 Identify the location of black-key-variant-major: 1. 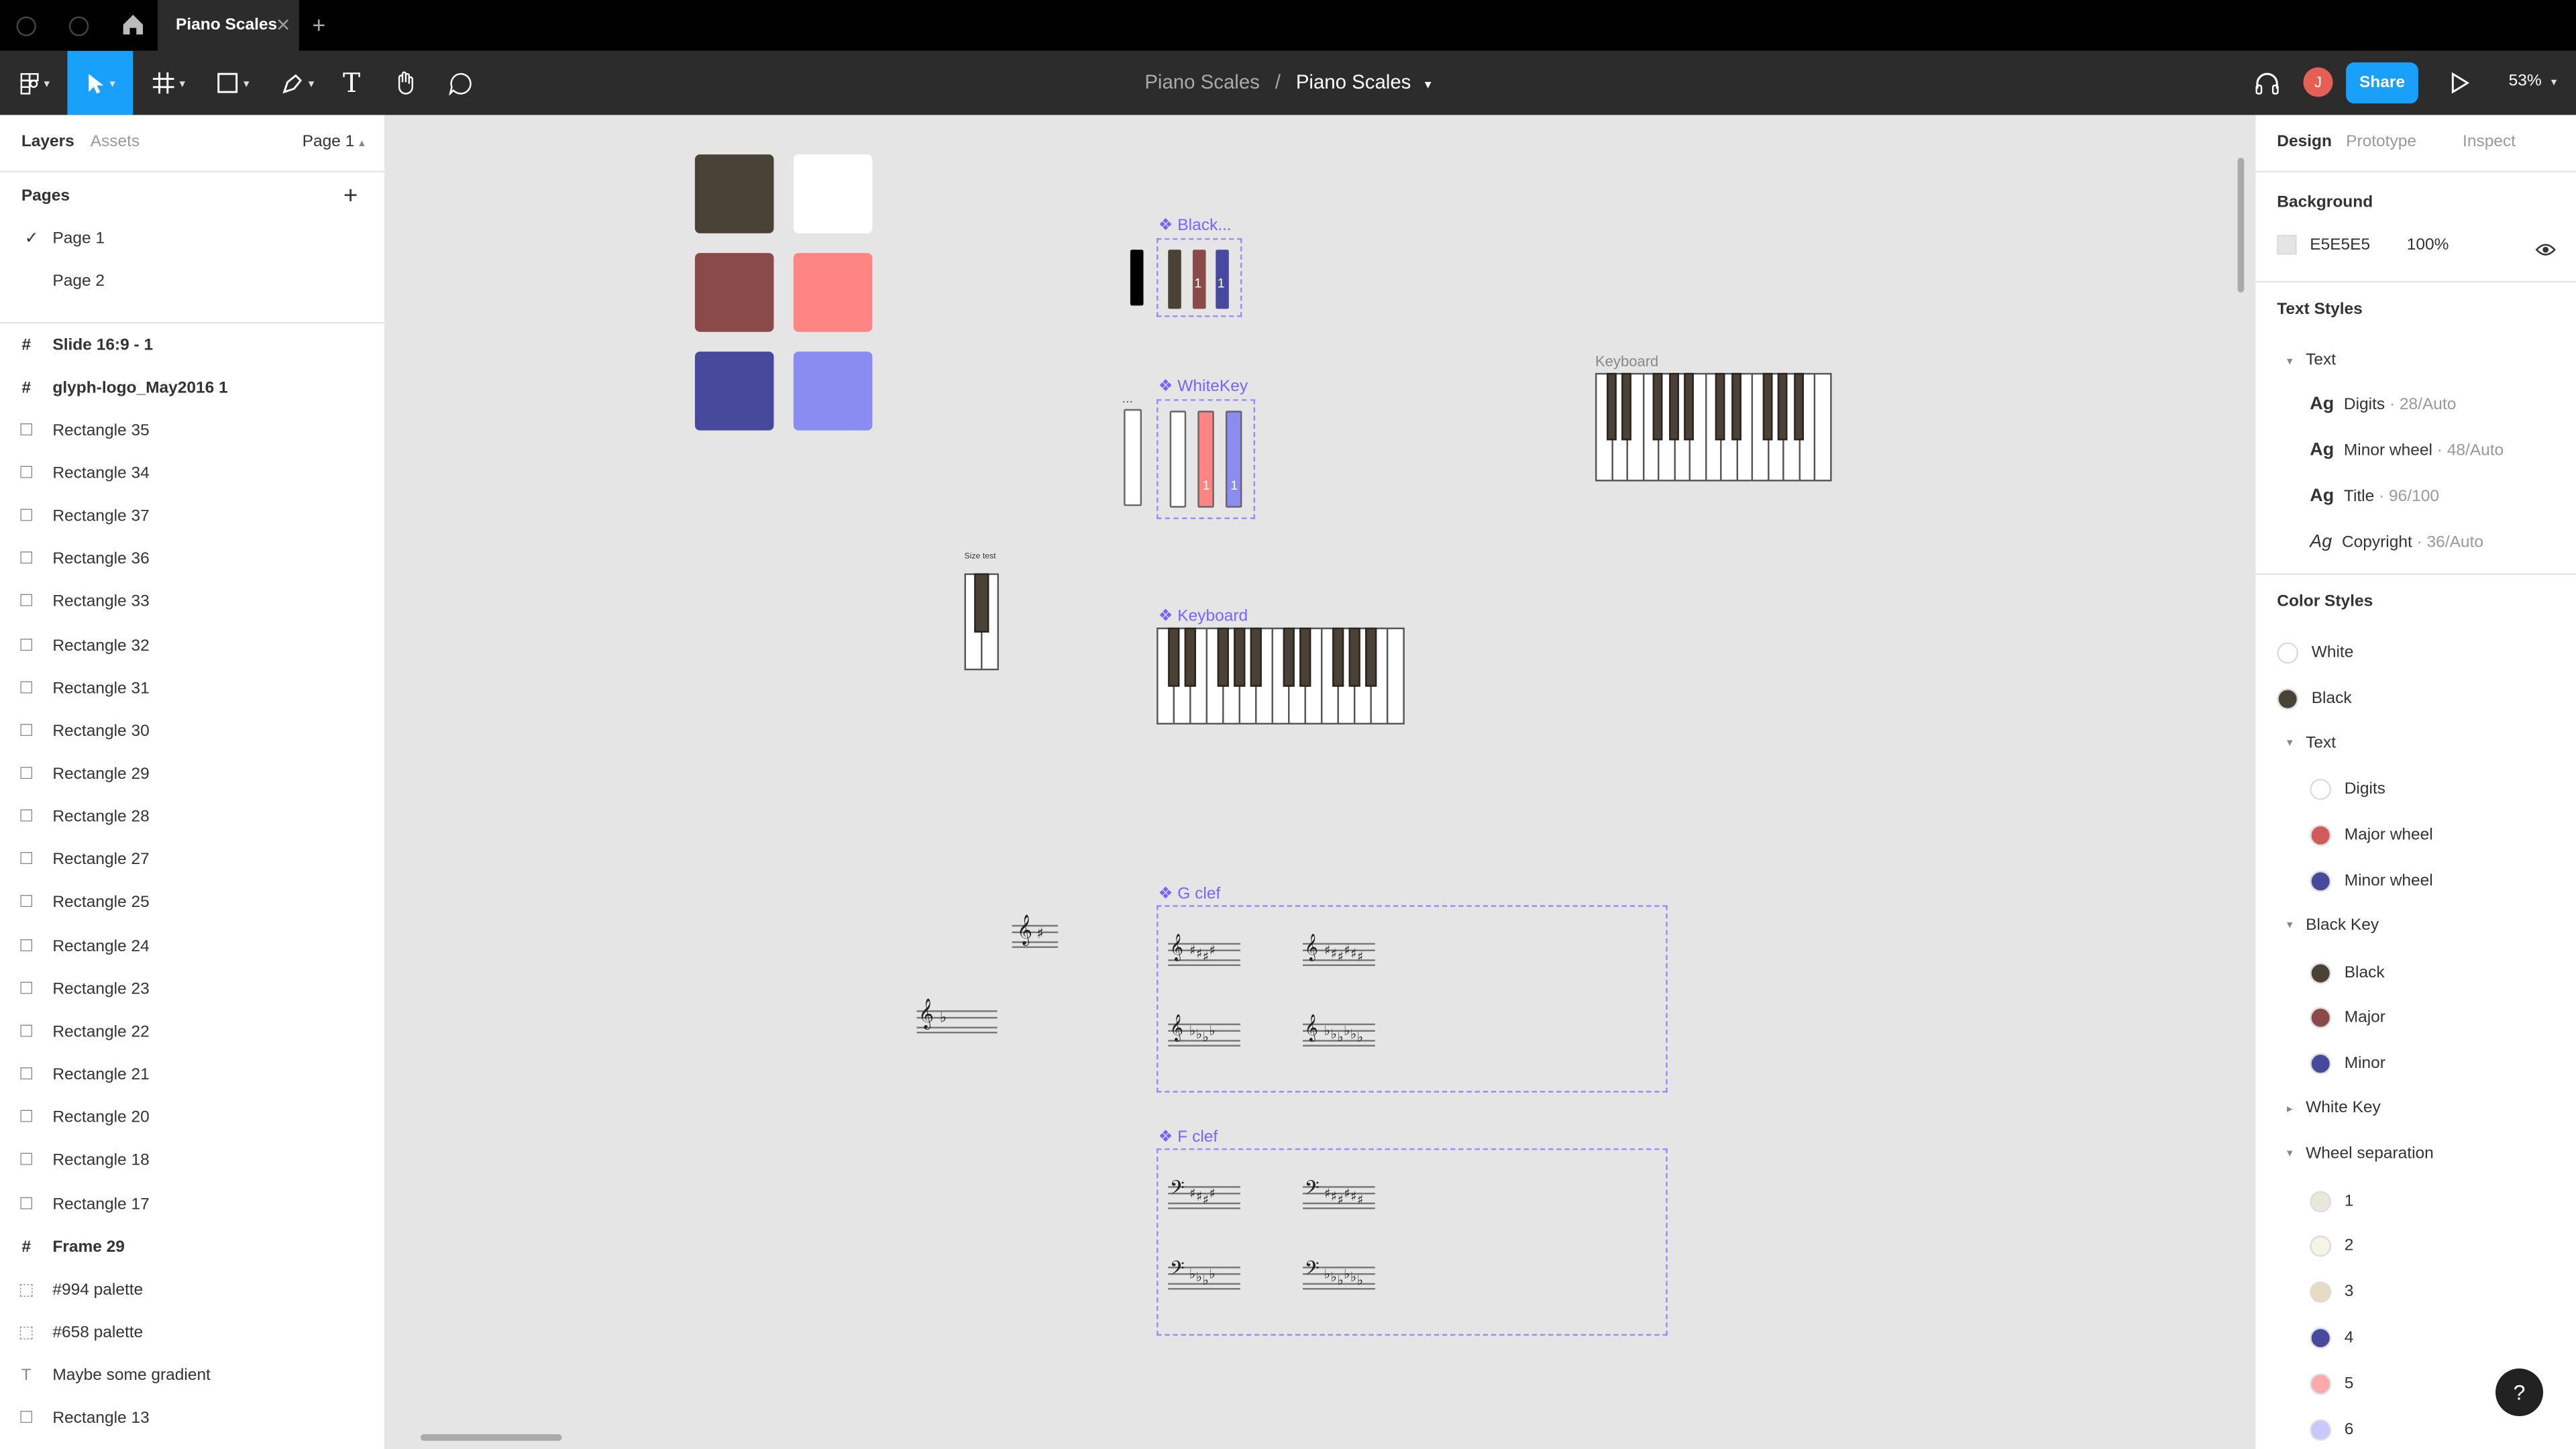
(1199, 279).